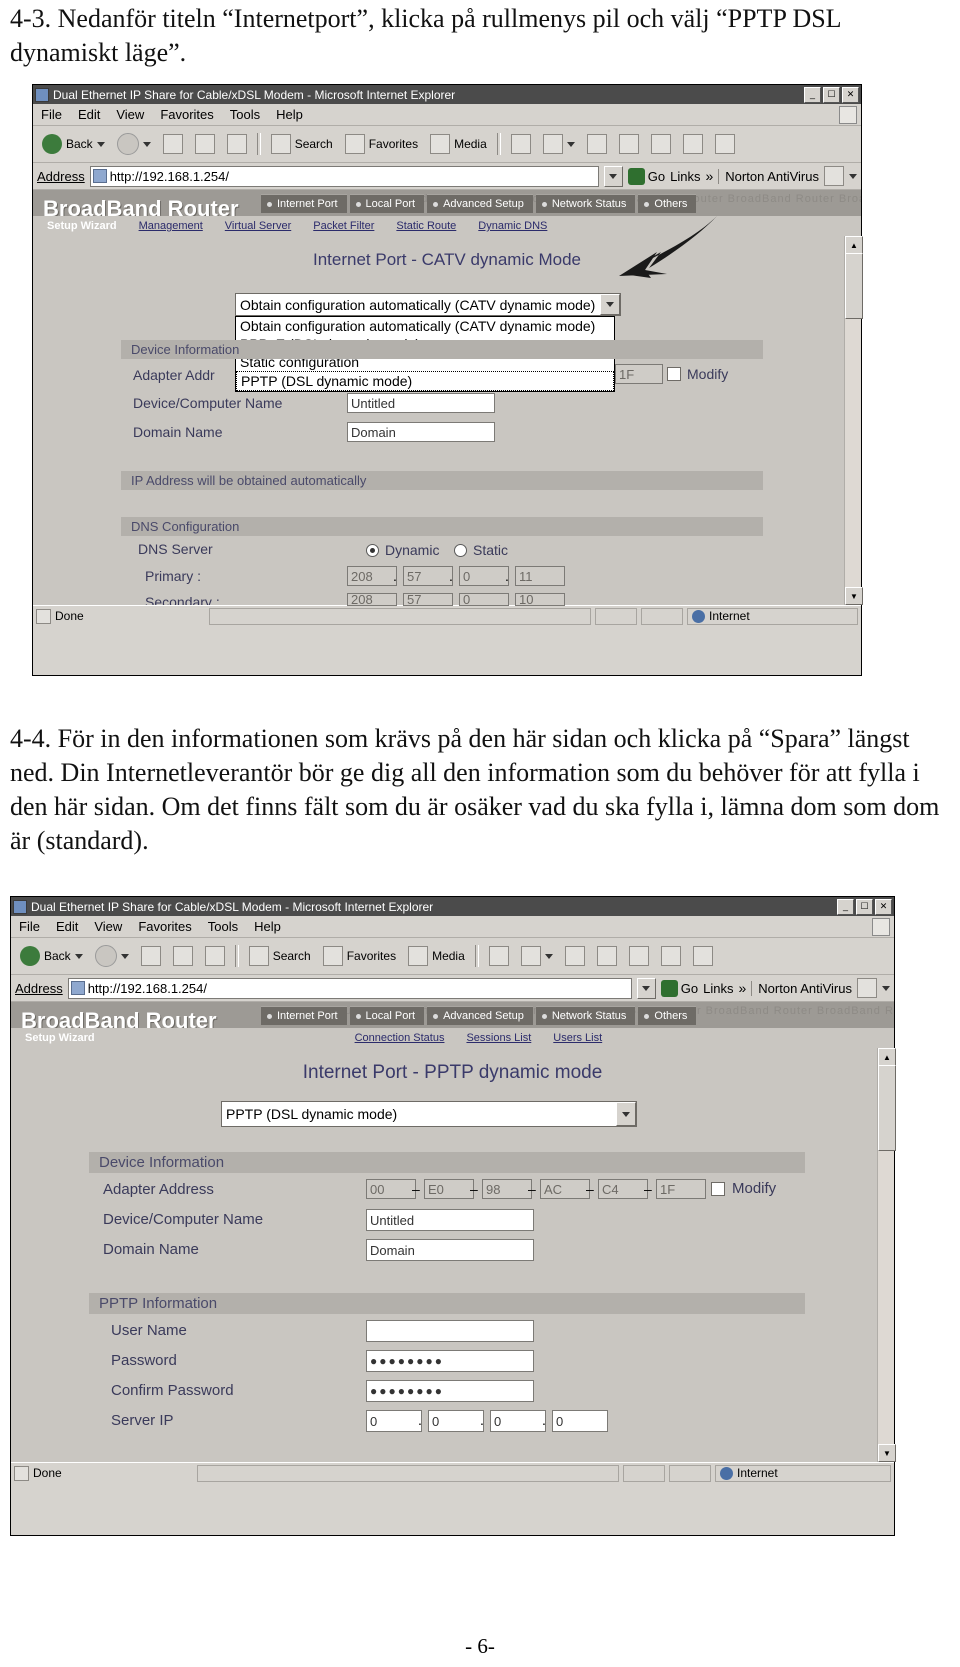 The width and height of the screenshot is (960, 1667). Describe the element at coordinates (850, 94) in the screenshot. I see `close-button: ✕` at that location.